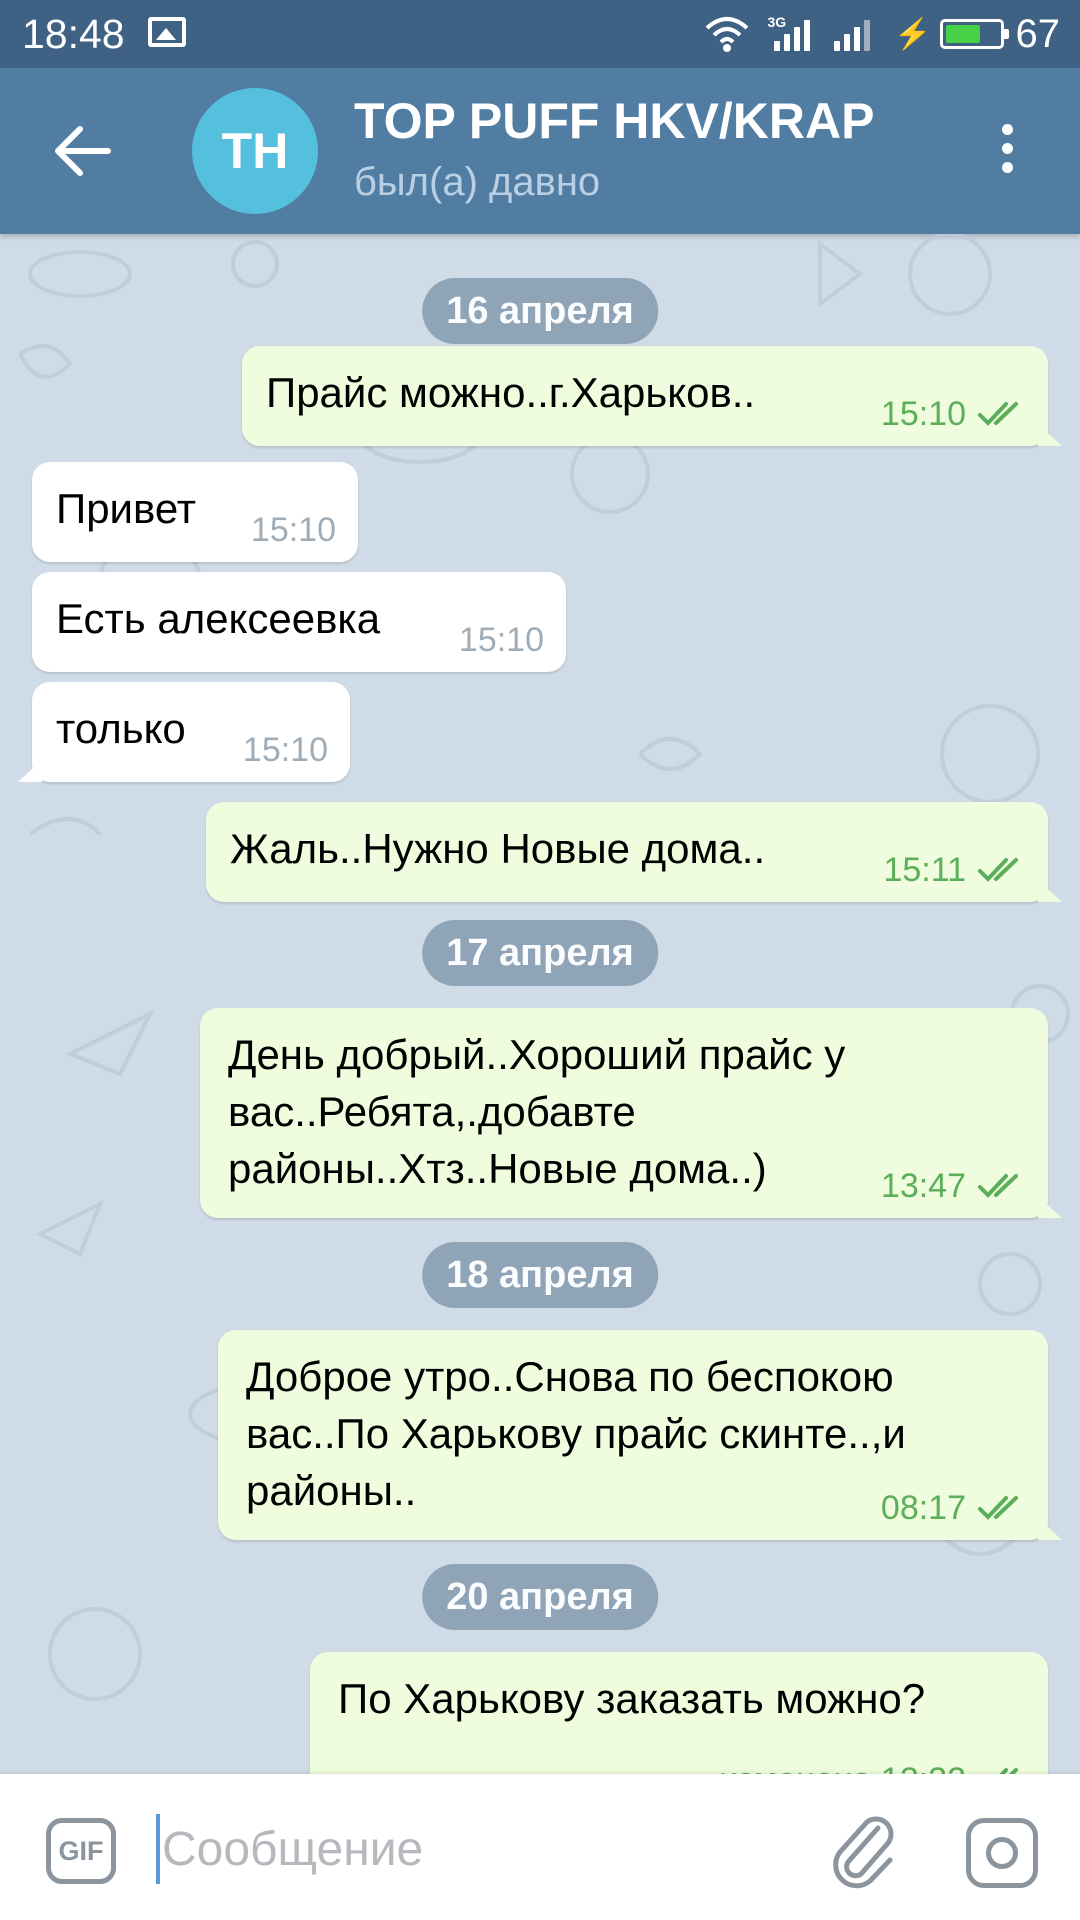 This screenshot has width=1080, height=1920. I want to click on message-meta: 08:17, so click(953, 1508).